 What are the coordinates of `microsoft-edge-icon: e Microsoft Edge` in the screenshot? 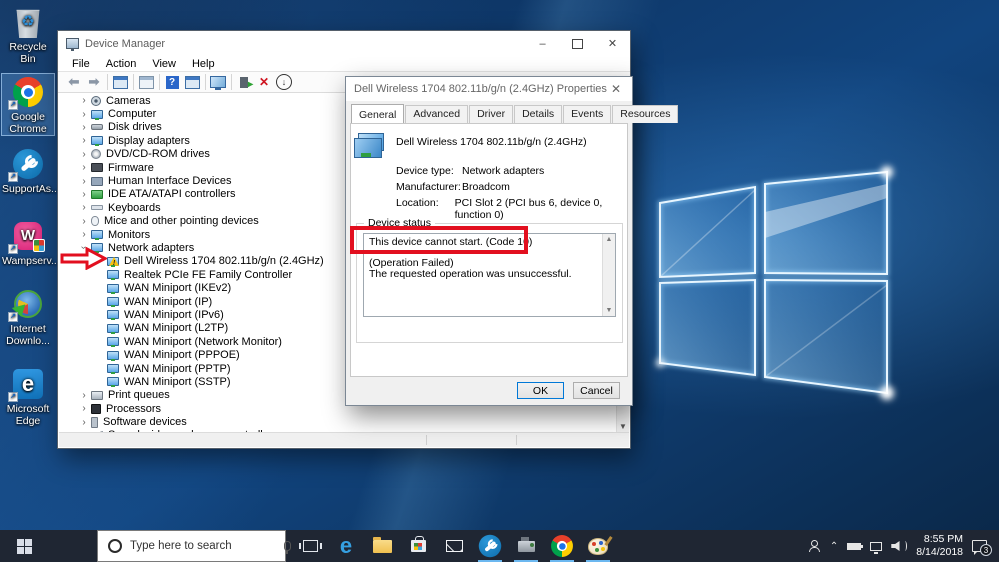 It's located at (28, 396).